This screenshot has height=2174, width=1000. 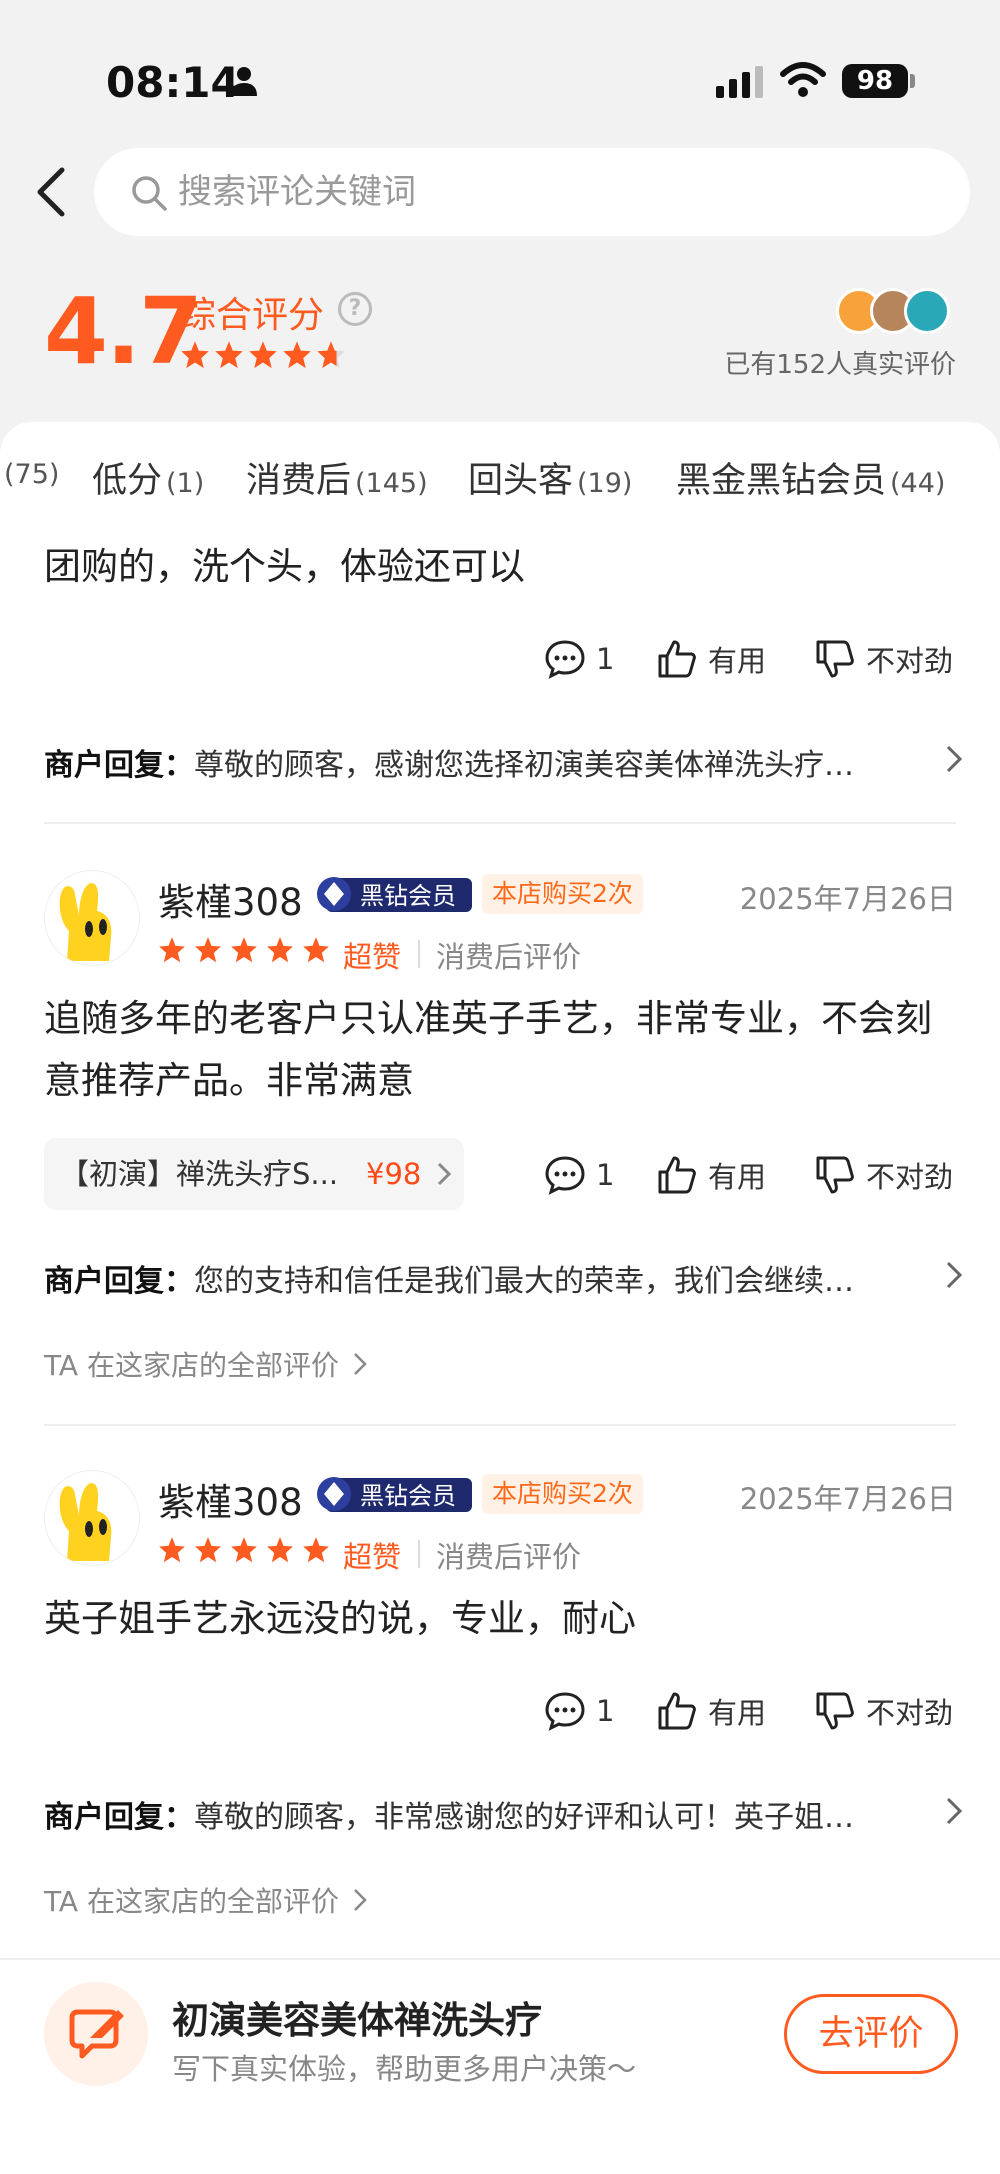 I want to click on signal-icon, so click(x=739, y=82).